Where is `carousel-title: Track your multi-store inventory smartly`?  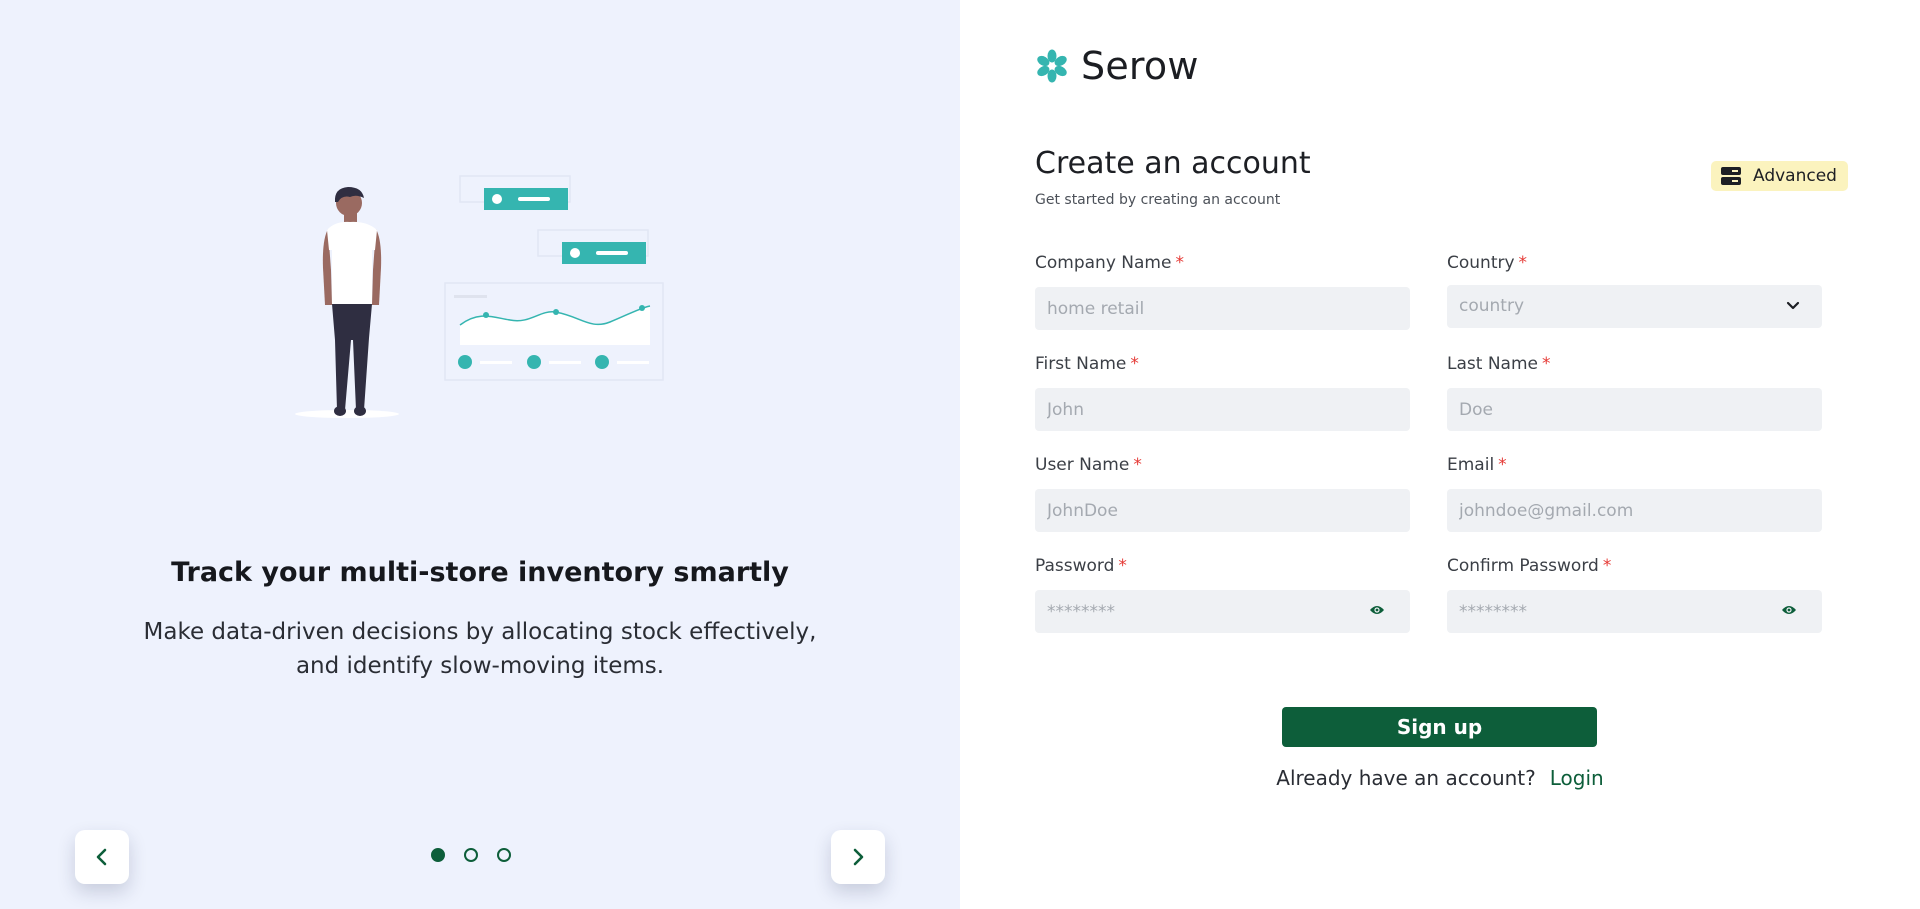 carousel-title: Track your multi-store inventory smartly is located at coordinates (480, 572).